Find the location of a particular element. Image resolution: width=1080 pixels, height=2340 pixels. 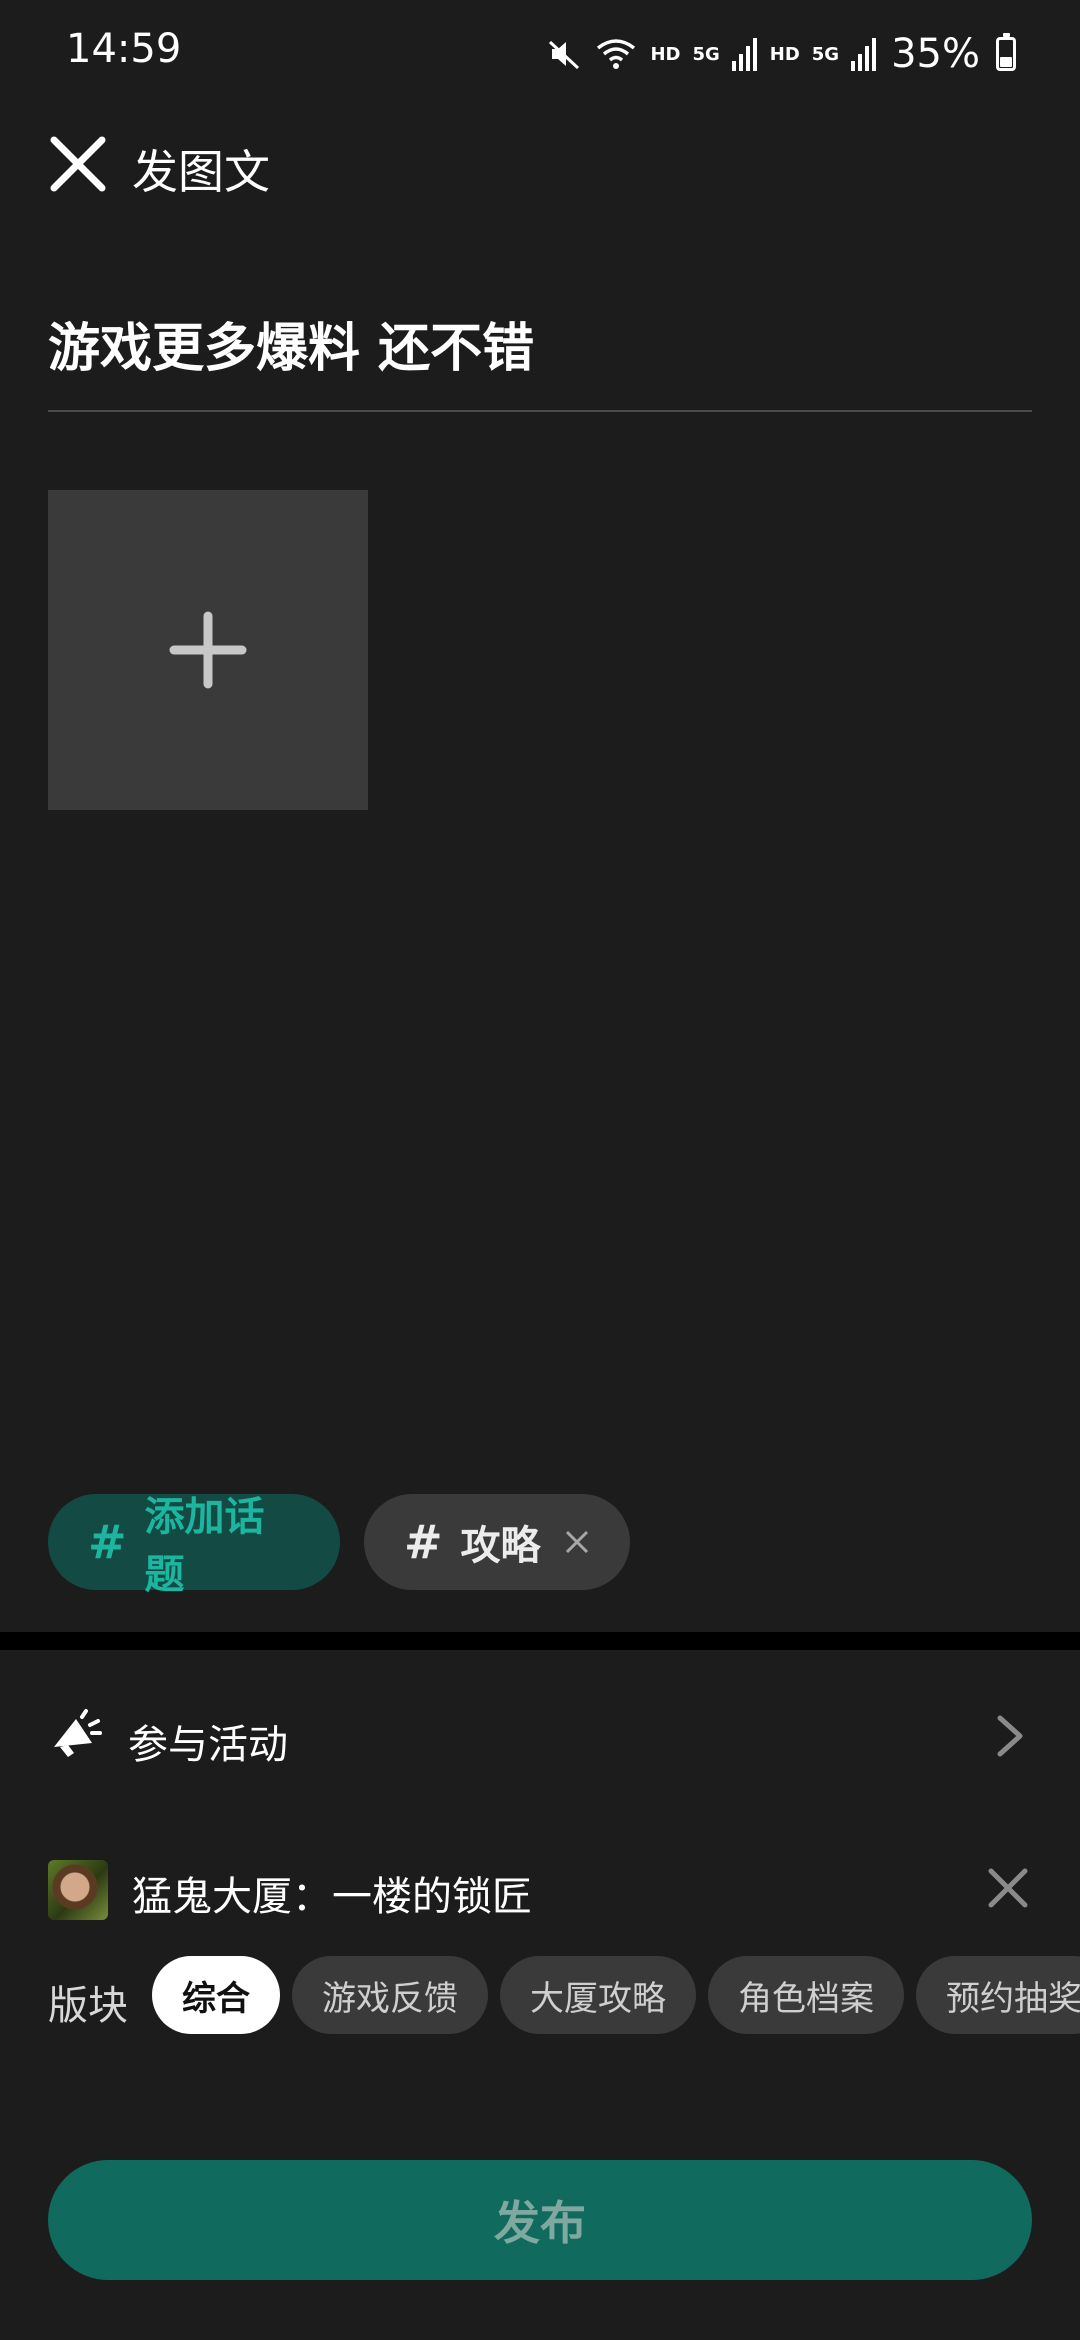

status-icons: HD 5G HD 5G 35% is located at coordinates (781, 54).